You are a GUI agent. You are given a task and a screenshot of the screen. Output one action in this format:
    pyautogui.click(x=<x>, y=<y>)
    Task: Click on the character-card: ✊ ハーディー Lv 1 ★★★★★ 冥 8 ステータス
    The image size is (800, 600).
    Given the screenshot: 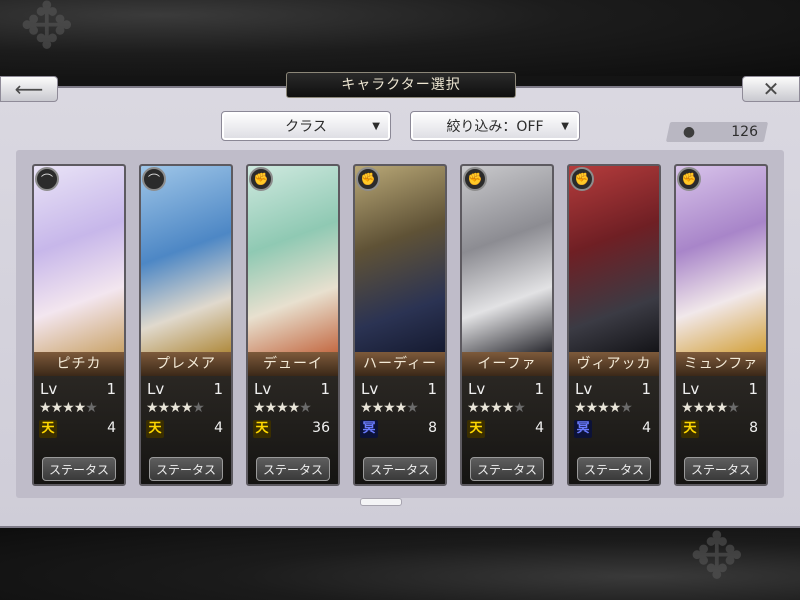 What is the action you would take?
    pyautogui.click(x=400, y=325)
    